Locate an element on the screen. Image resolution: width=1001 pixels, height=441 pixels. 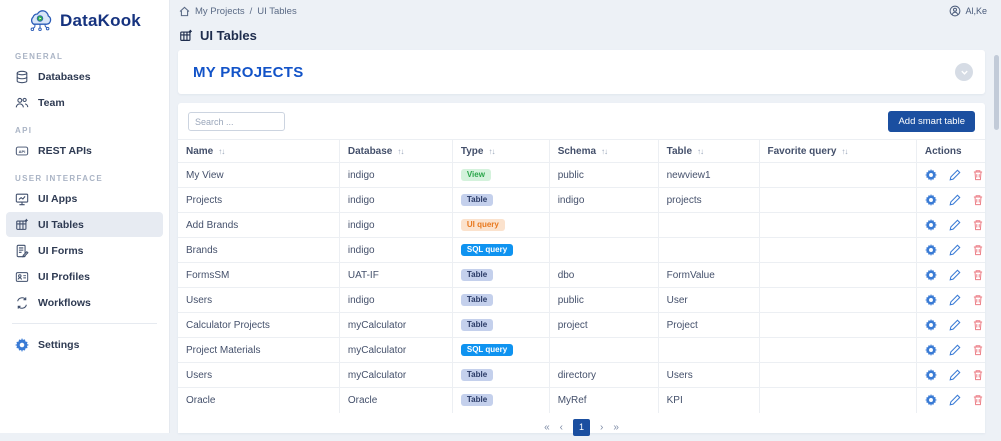
sidebar-item-ui-profiles: UI Profiles is located at coordinates (84, 276).